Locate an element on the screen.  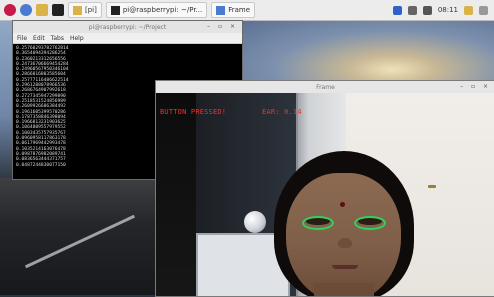
taskbar-item-label: [pi] is located at coordinates (91, 10).